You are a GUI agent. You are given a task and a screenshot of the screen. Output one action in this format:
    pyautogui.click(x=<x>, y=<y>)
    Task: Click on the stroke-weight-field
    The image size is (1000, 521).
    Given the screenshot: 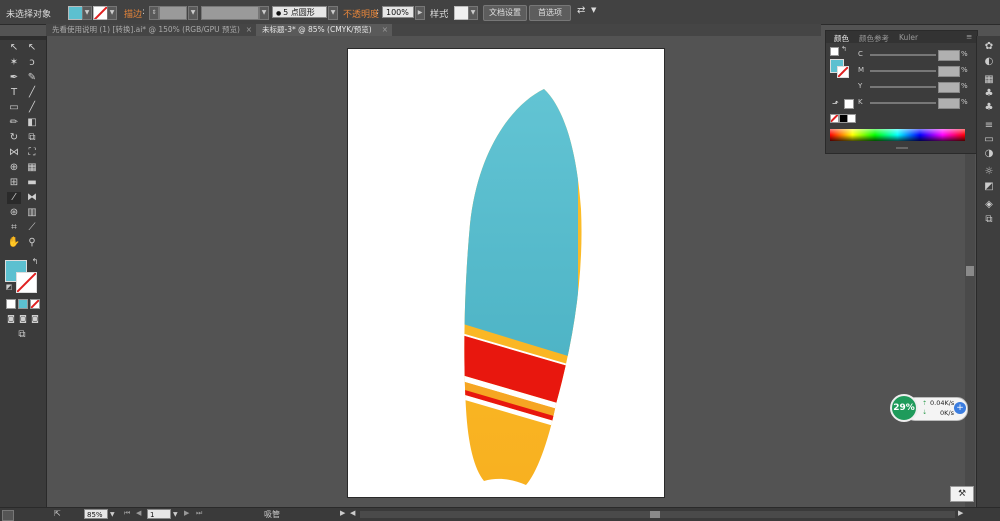 What is the action you would take?
    pyautogui.click(x=173, y=13)
    